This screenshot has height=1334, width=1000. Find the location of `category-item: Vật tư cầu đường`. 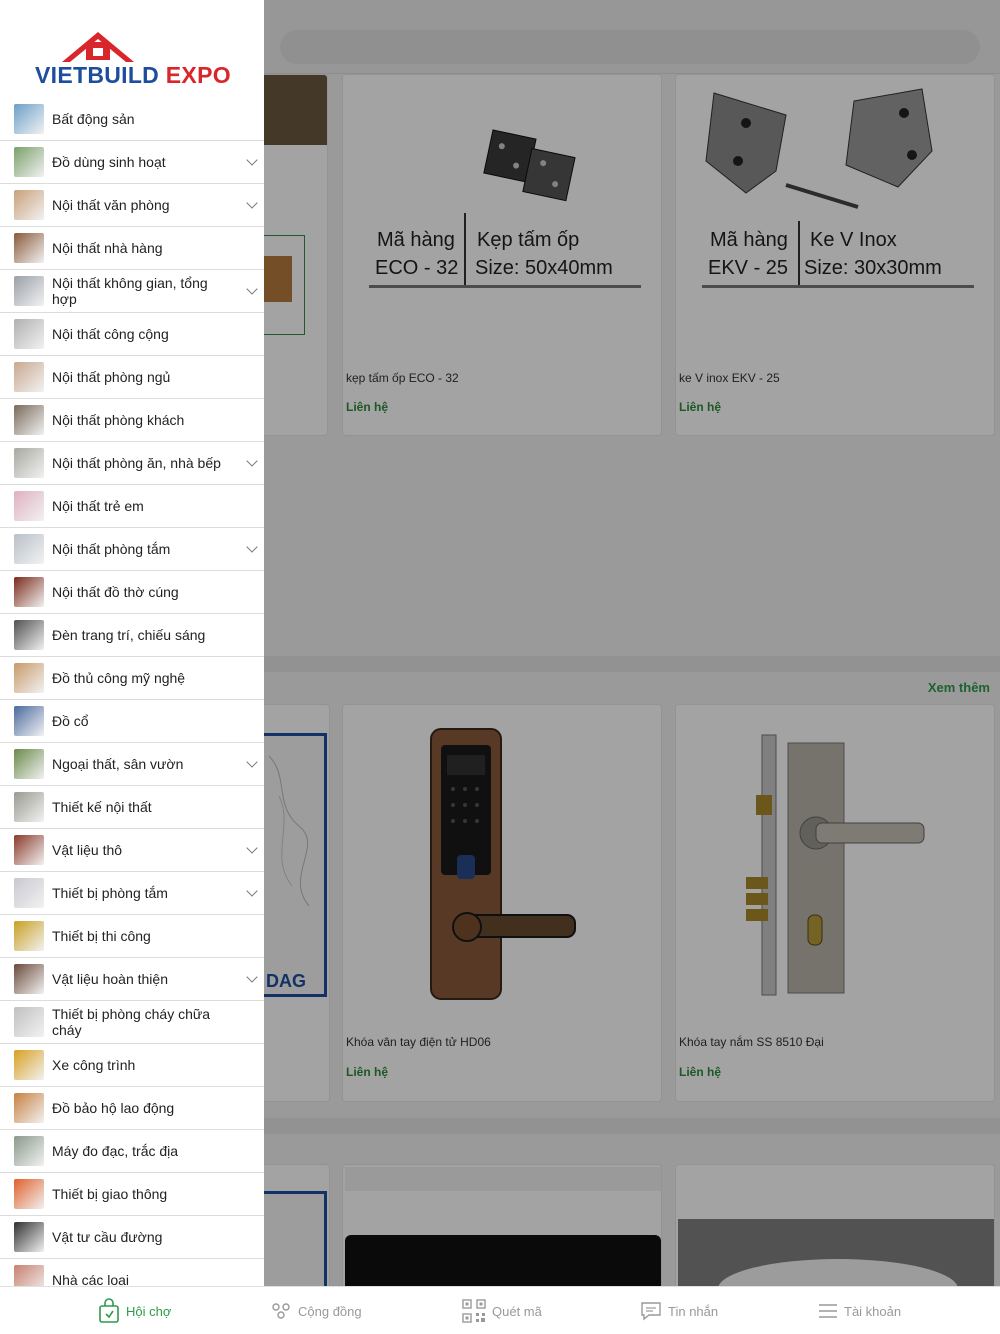

category-item: Vật tư cầu đường is located at coordinates (132, 1237).